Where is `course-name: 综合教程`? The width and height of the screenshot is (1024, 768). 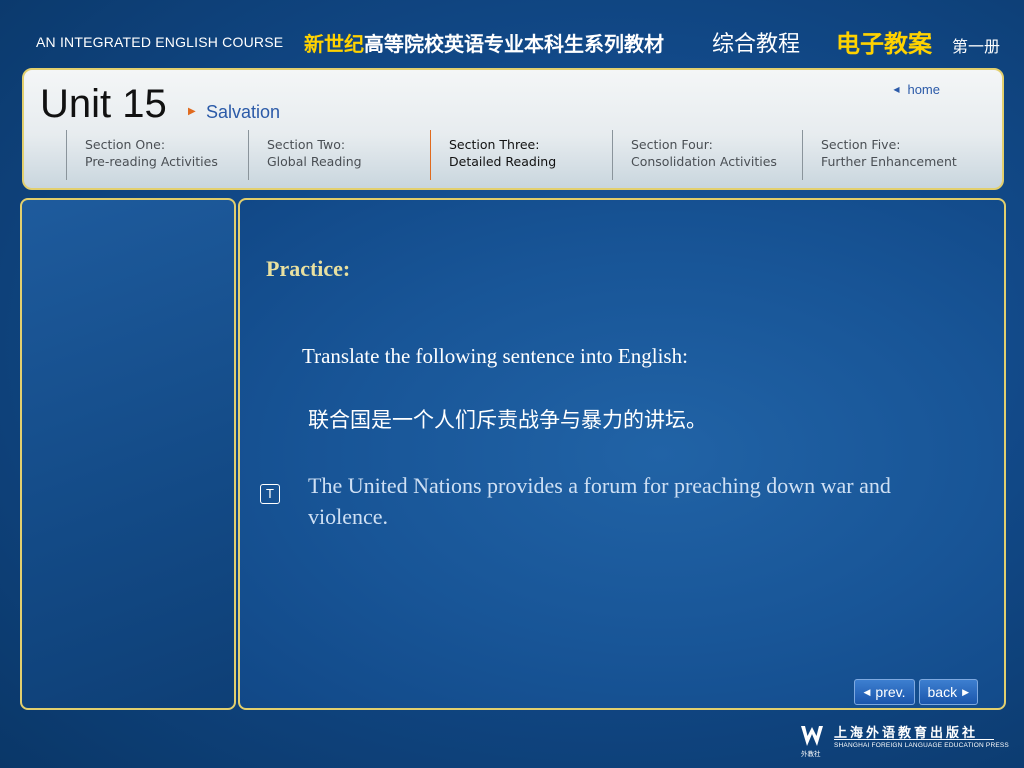 course-name: 综合教程 is located at coordinates (756, 44).